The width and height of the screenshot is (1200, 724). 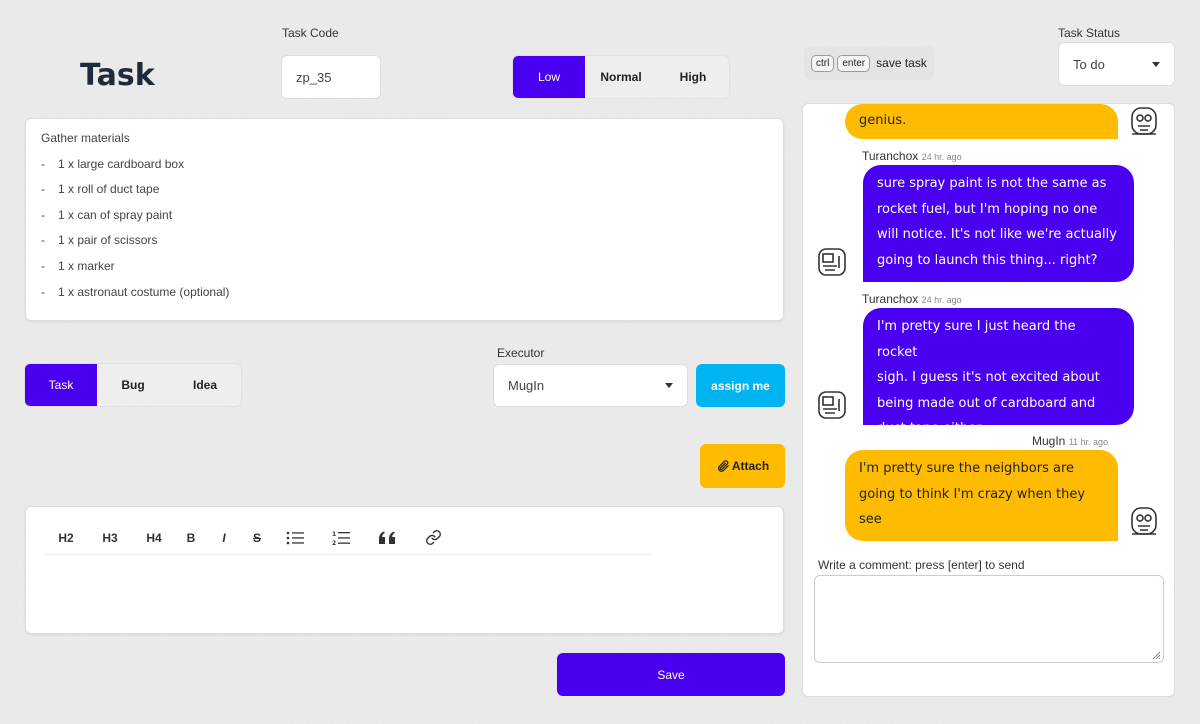 What do you see at coordinates (526, 385) in the screenshot?
I see `executor-value: MugIn` at bounding box center [526, 385].